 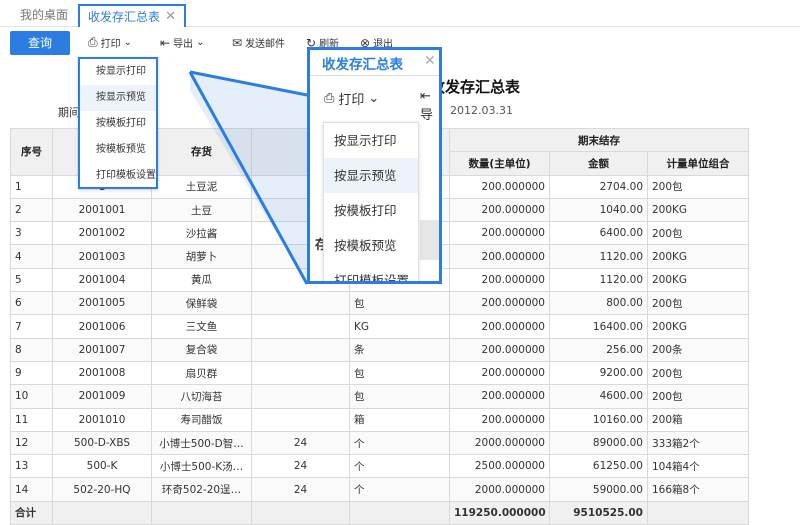 What do you see at coordinates (430, 61) in the screenshot?
I see `zoom-close-icon: ✕` at bounding box center [430, 61].